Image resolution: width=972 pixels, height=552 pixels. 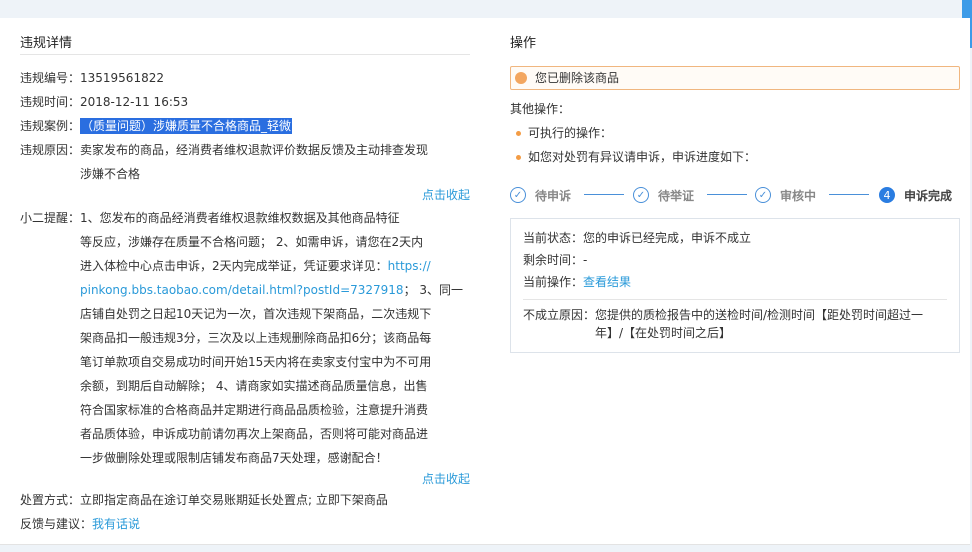 What do you see at coordinates (256, 314) in the screenshot?
I see `tip-line-5: 店铺自处罚之日起10天记为一次，首次违规下架商品，二次违规下` at bounding box center [256, 314].